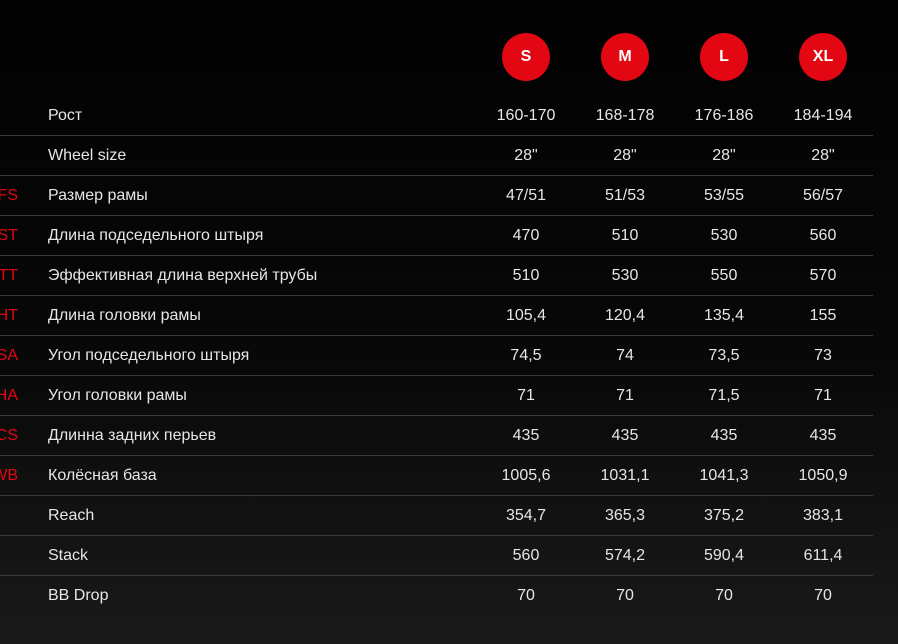  What do you see at coordinates (724, 395) in the screenshot?
I see `table-cell: 71,5` at bounding box center [724, 395].